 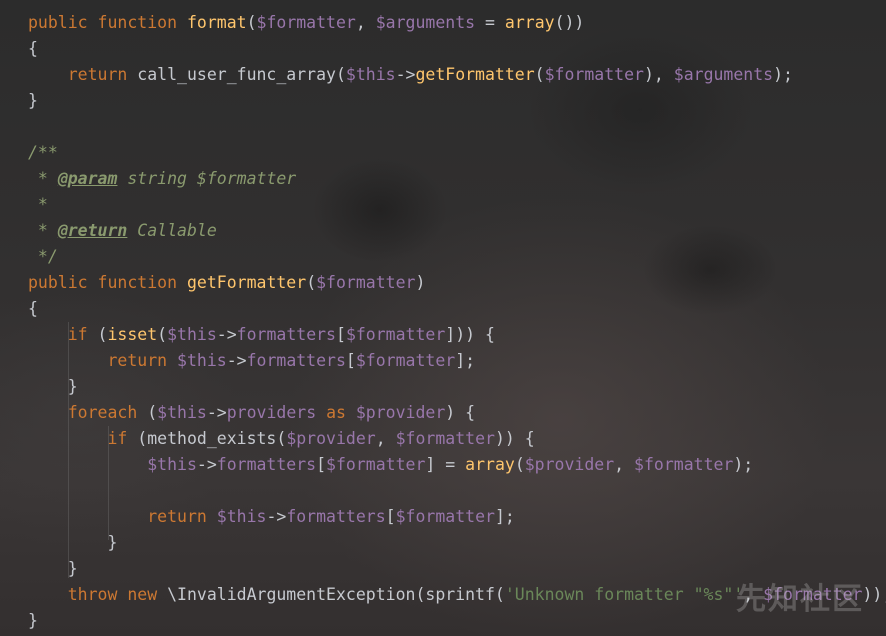 I want to click on code-token: ,, so click(x=385, y=438).